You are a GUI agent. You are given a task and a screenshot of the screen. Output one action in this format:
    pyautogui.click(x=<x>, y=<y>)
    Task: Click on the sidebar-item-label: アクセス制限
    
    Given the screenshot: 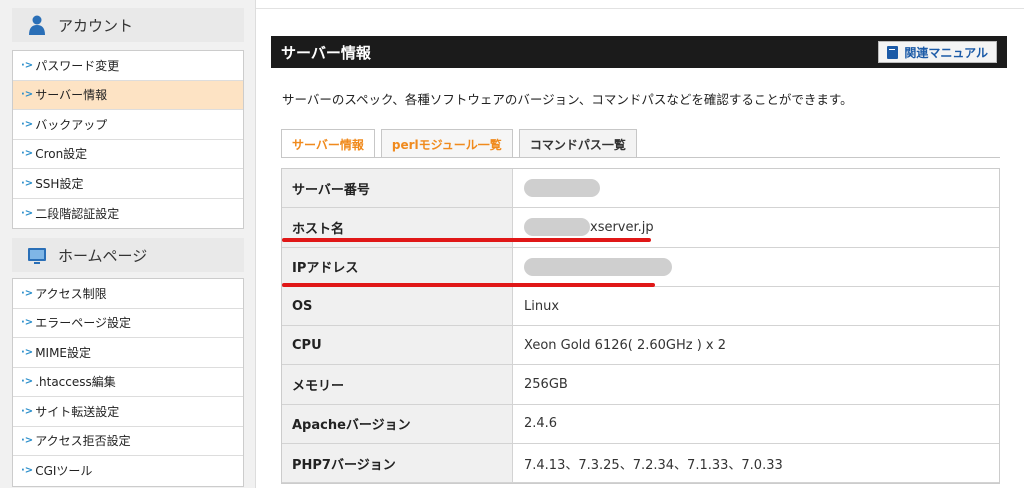 What is the action you would take?
    pyautogui.click(x=71, y=293)
    